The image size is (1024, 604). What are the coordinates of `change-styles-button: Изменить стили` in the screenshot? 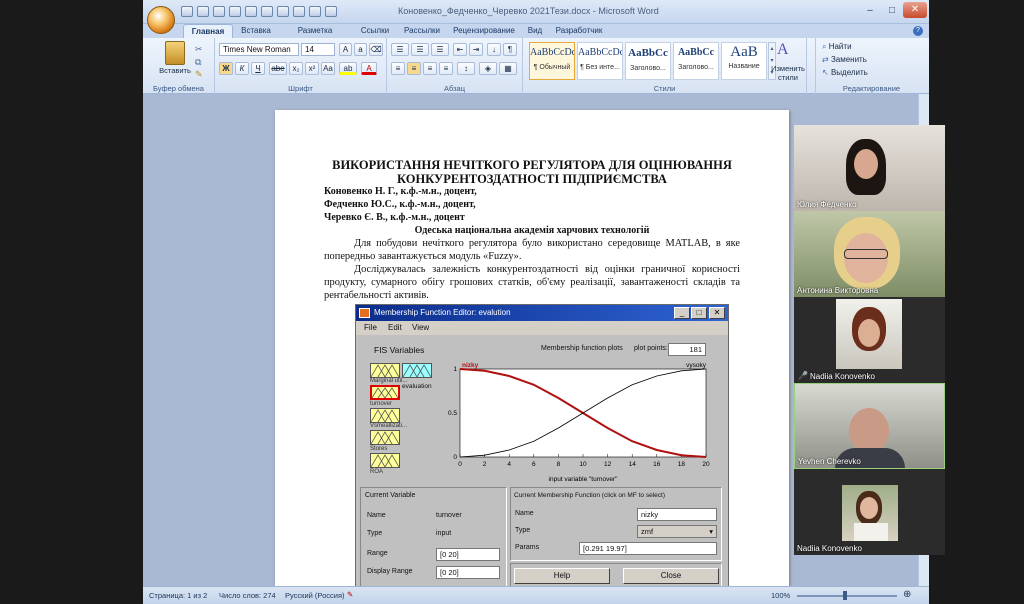 It's located at (788, 73).